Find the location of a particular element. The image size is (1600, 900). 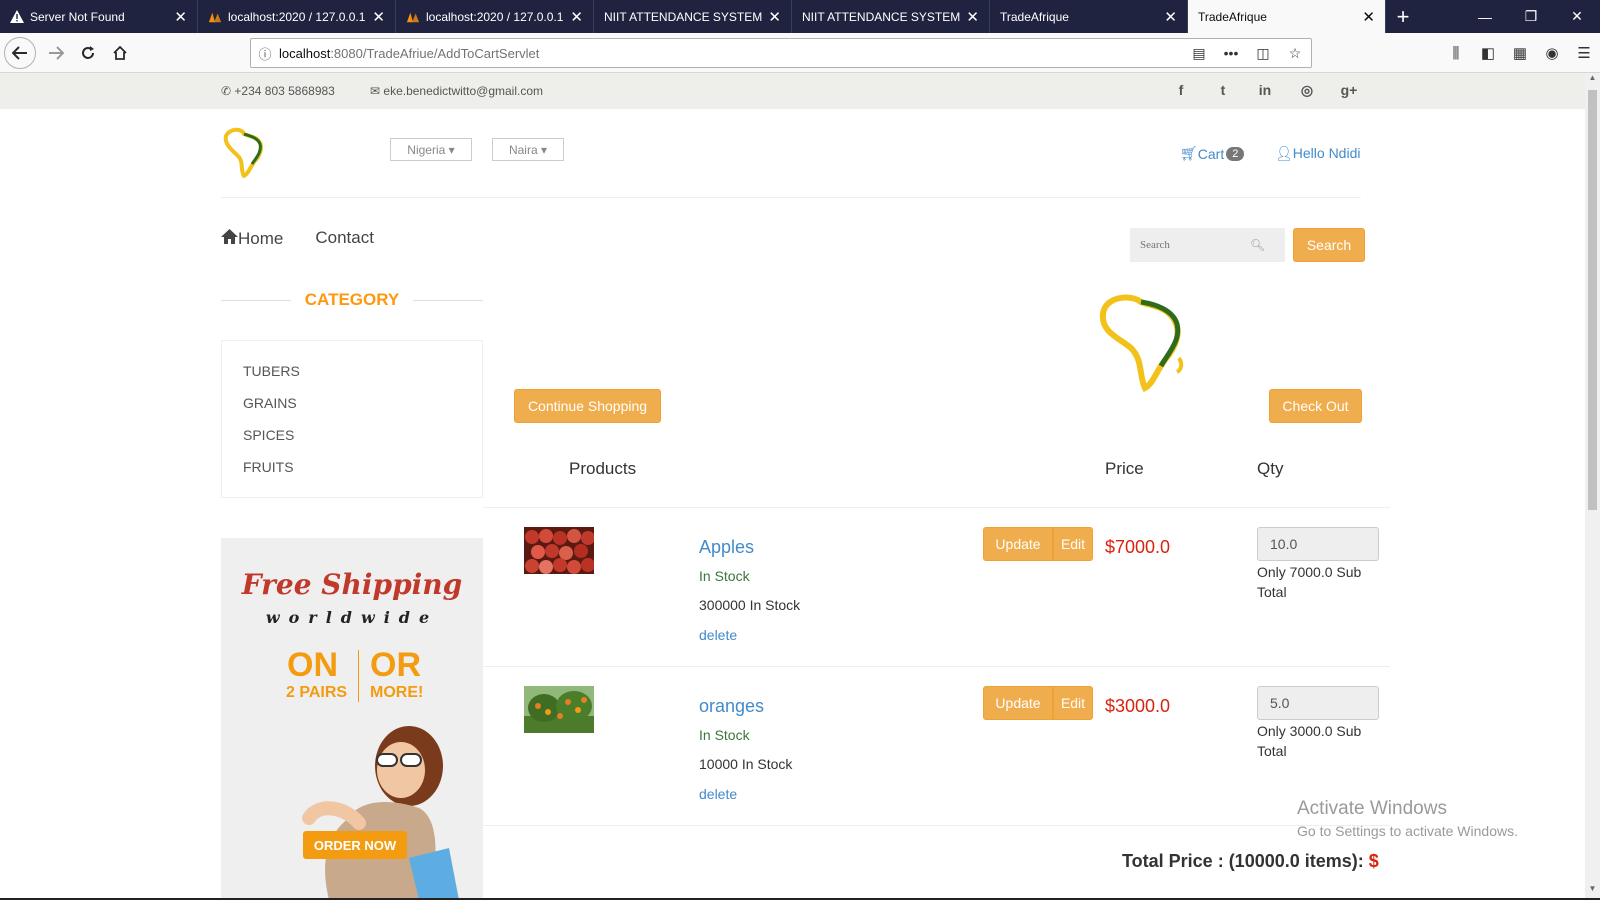

row-divider is located at coordinates (936, 825).